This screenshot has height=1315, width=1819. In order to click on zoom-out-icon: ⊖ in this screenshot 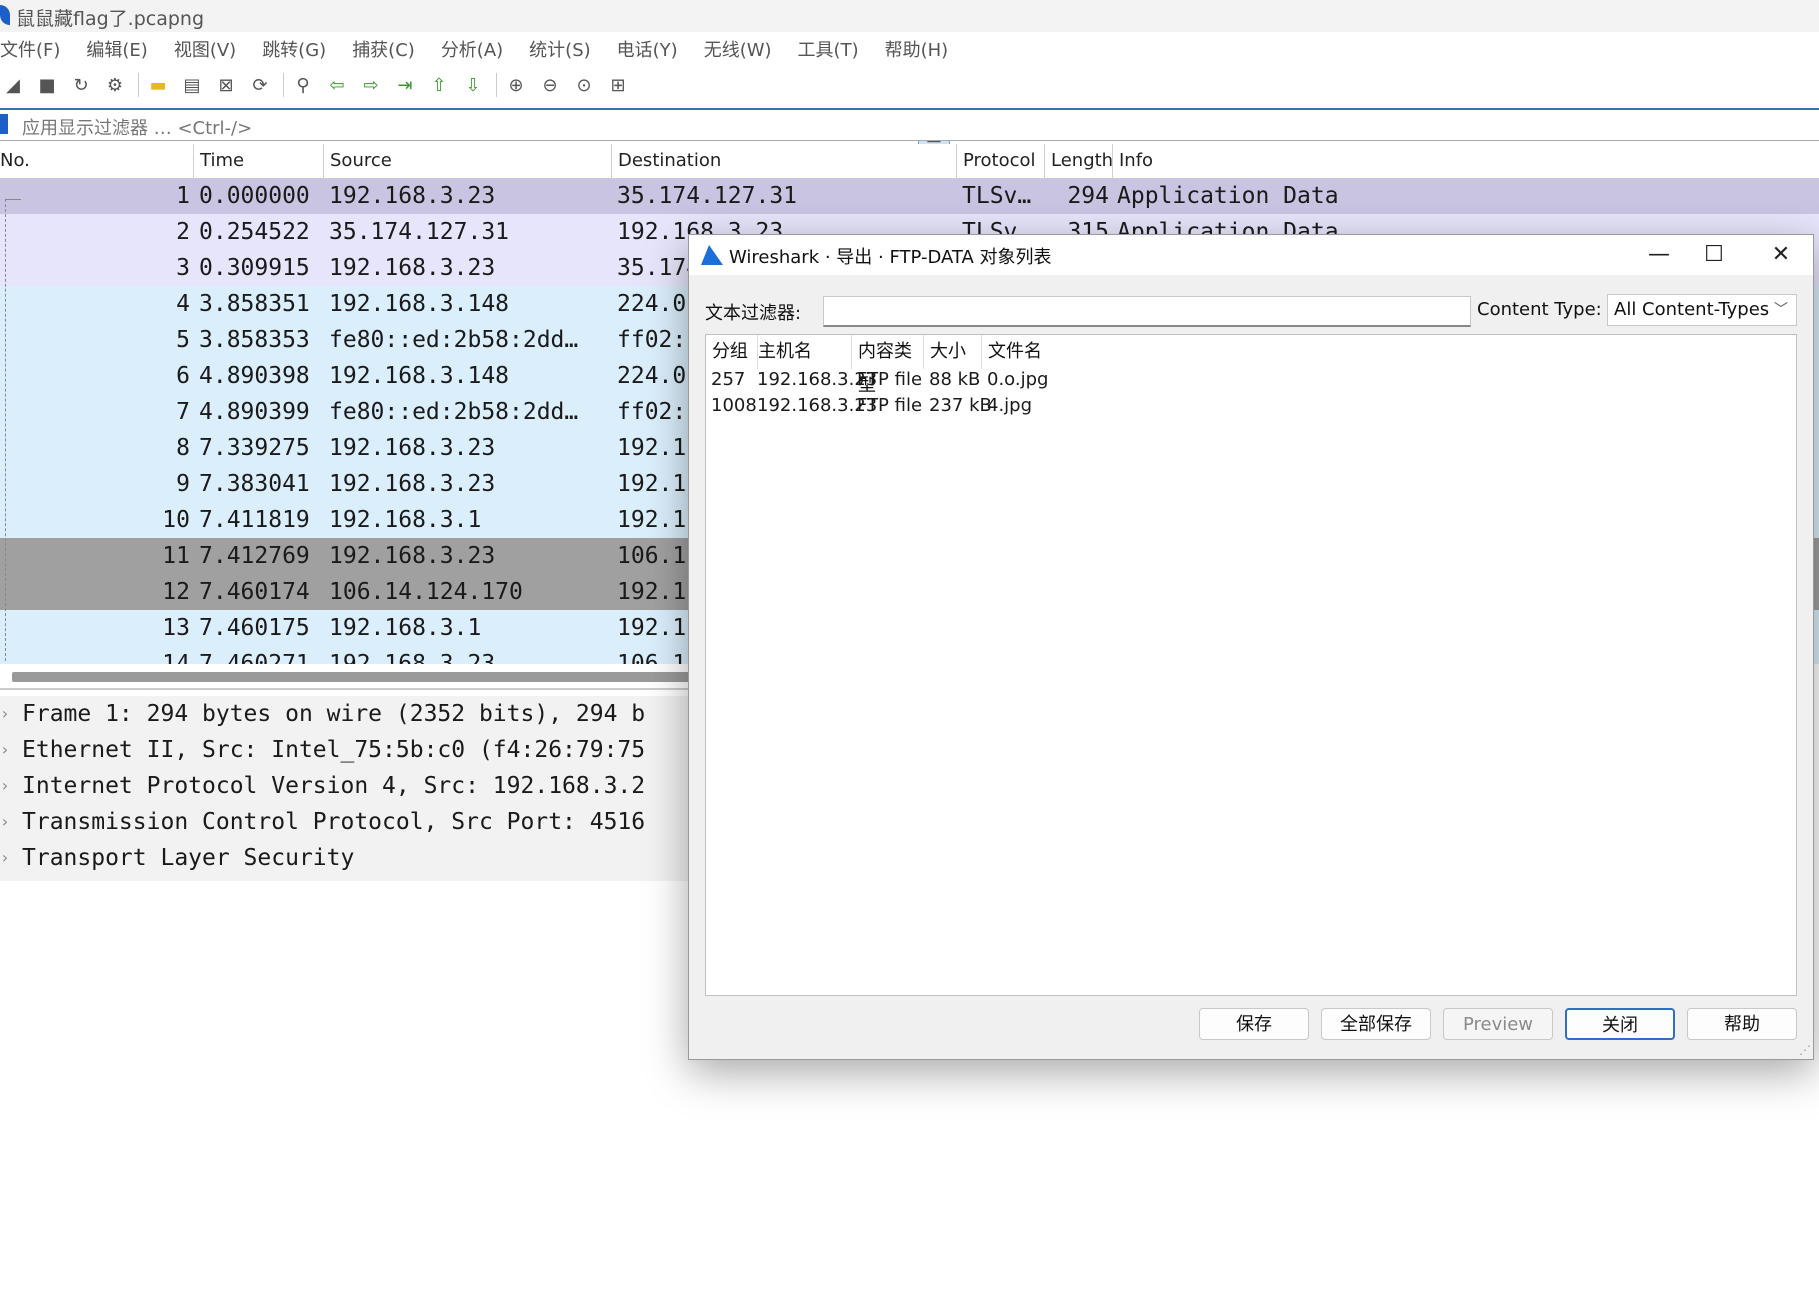, I will do `click(550, 85)`.